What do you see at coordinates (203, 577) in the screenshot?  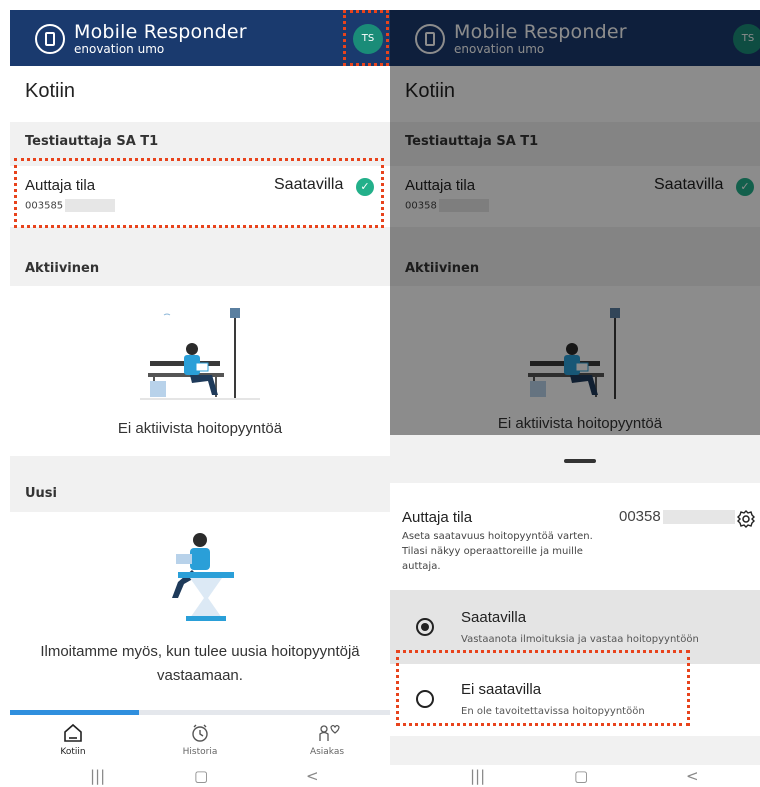 I see `hourglass-illustration` at bounding box center [203, 577].